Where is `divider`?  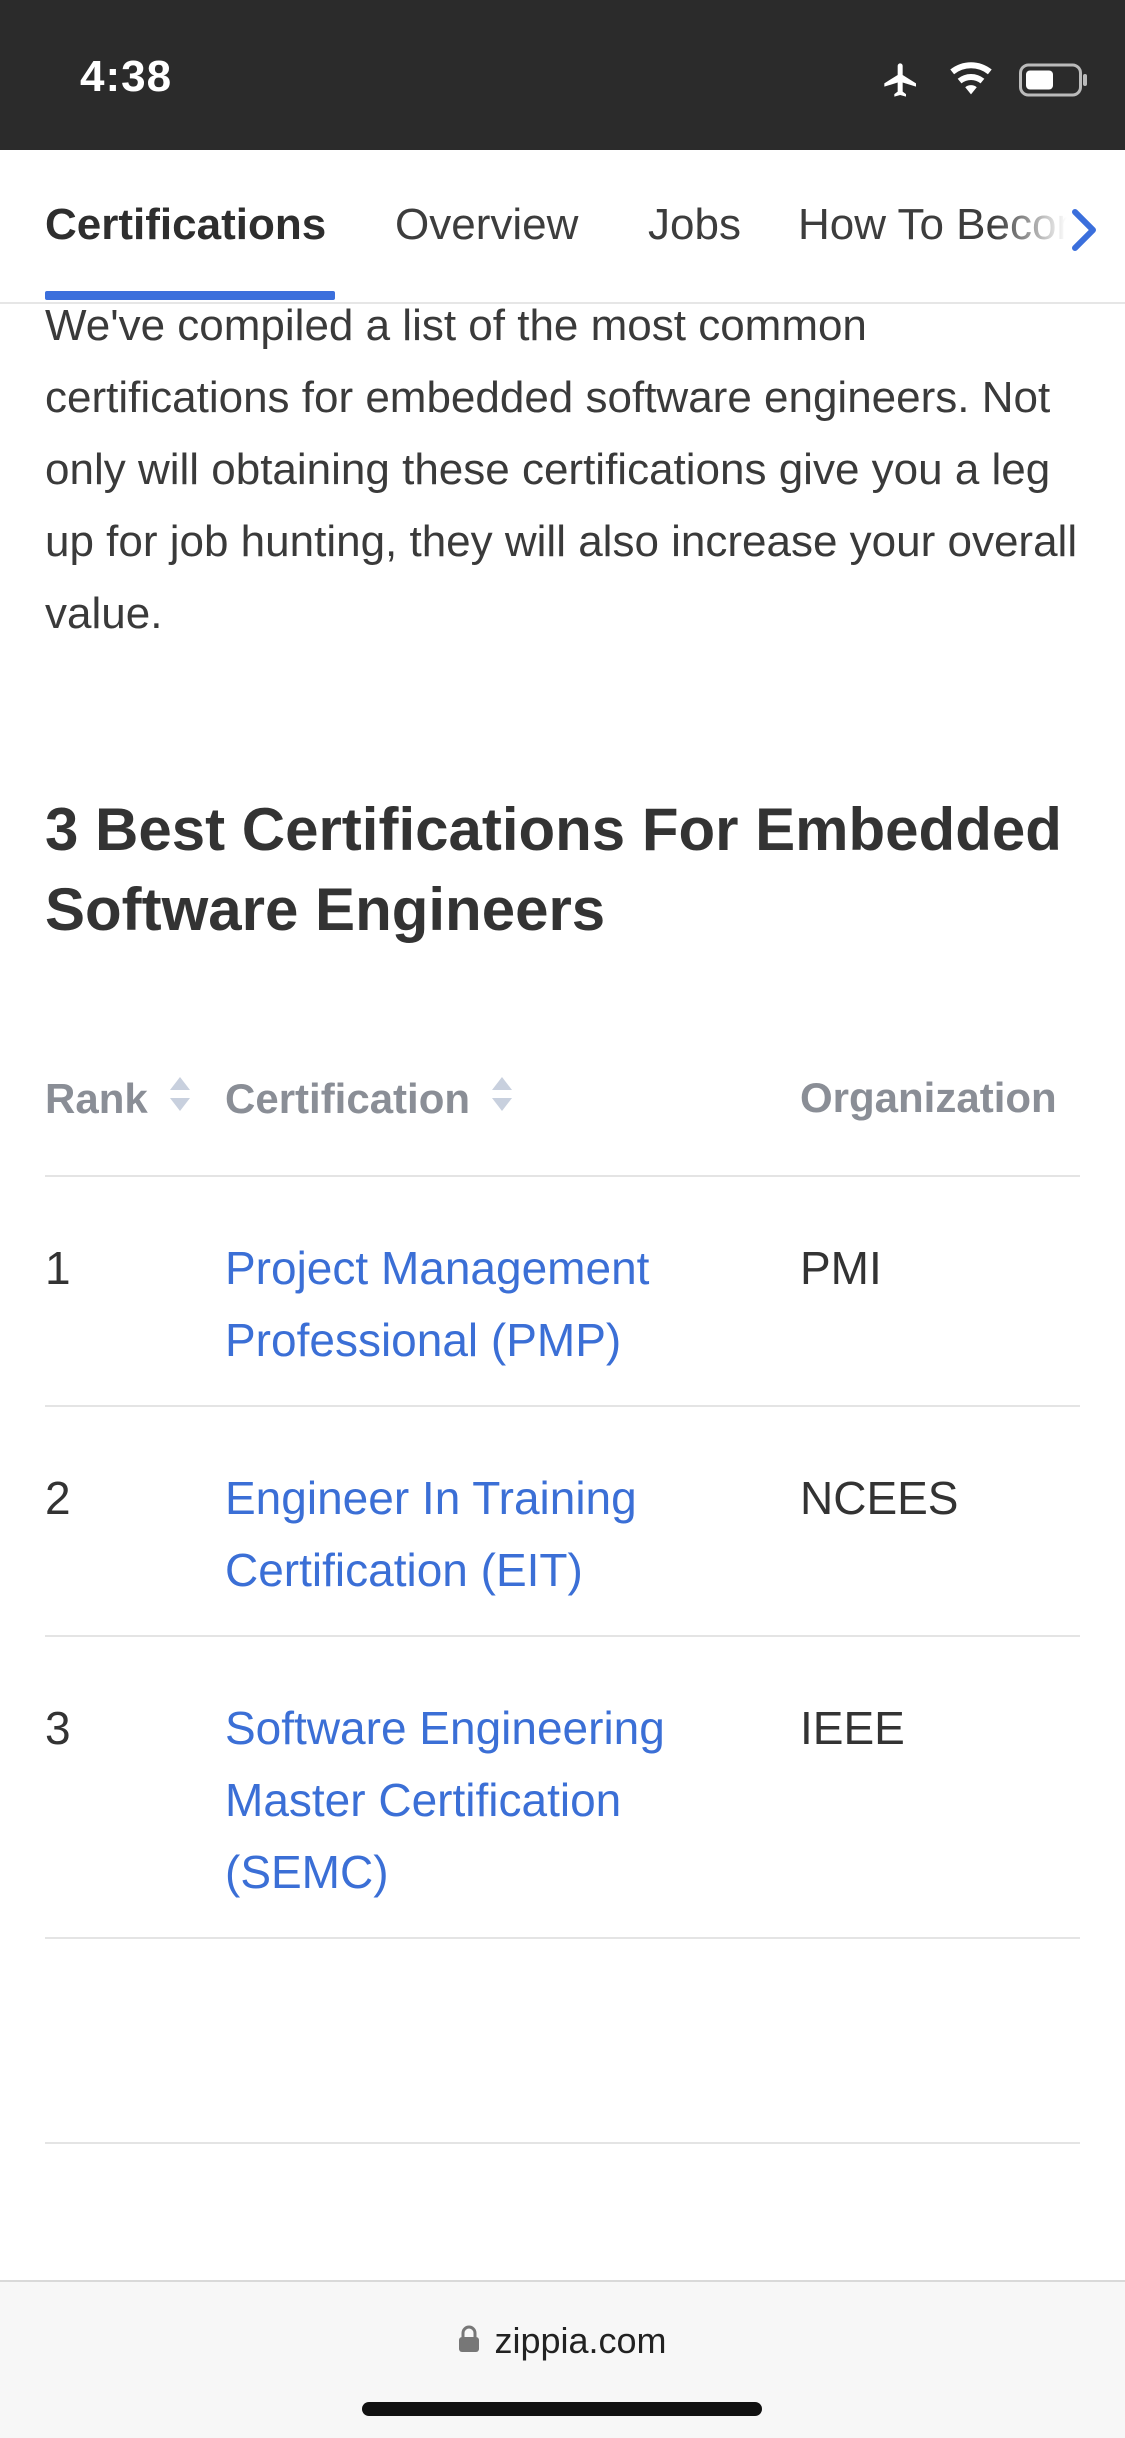 divider is located at coordinates (562, 2143).